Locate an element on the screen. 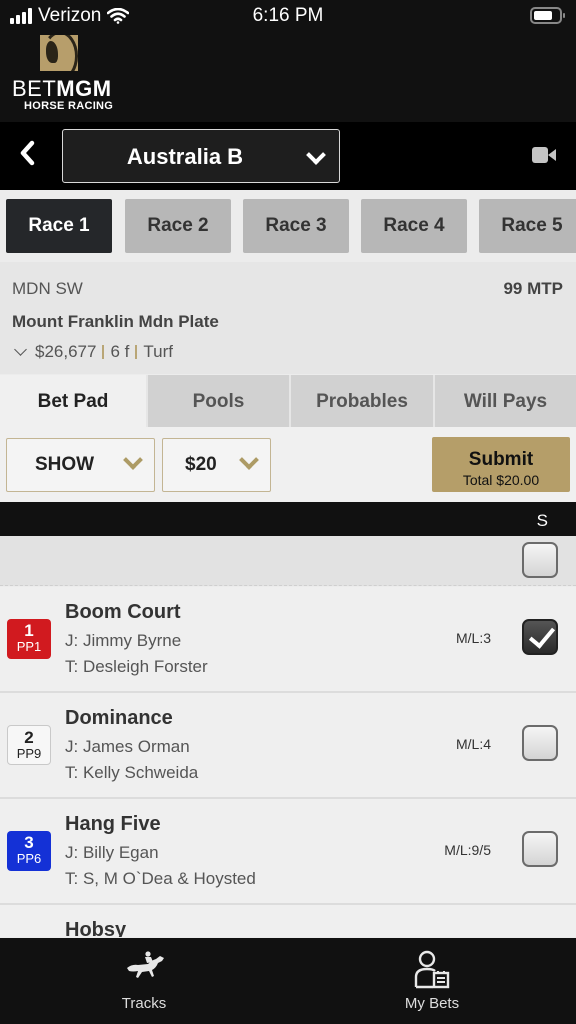 Image resolution: width=576 pixels, height=1024 pixels. trainer-name: T: Kelly Schweida is located at coordinates (132, 772).